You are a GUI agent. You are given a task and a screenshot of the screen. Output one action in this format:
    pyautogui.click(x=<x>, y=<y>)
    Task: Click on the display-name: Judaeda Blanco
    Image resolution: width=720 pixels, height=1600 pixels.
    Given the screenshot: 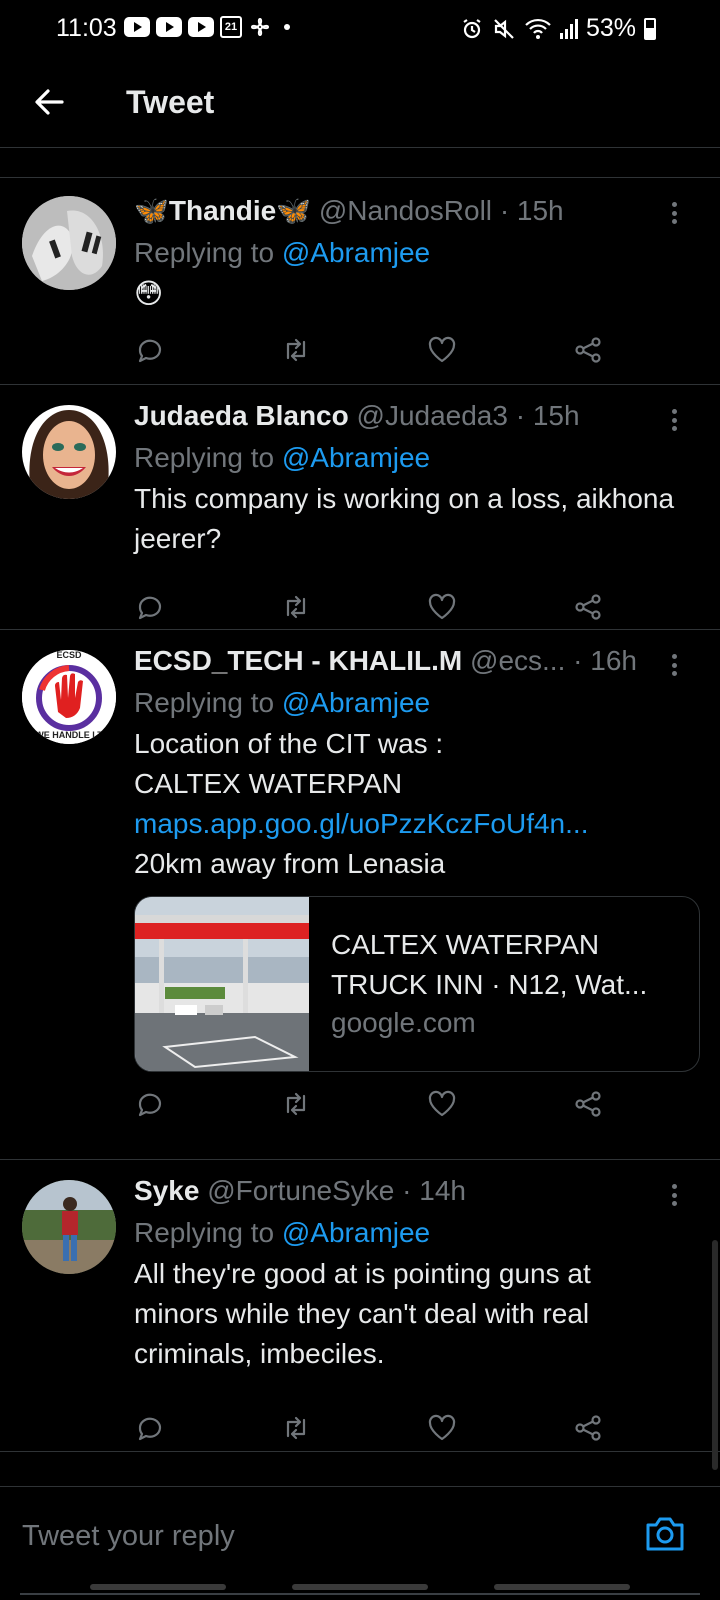 What is the action you would take?
    pyautogui.click(x=241, y=415)
    